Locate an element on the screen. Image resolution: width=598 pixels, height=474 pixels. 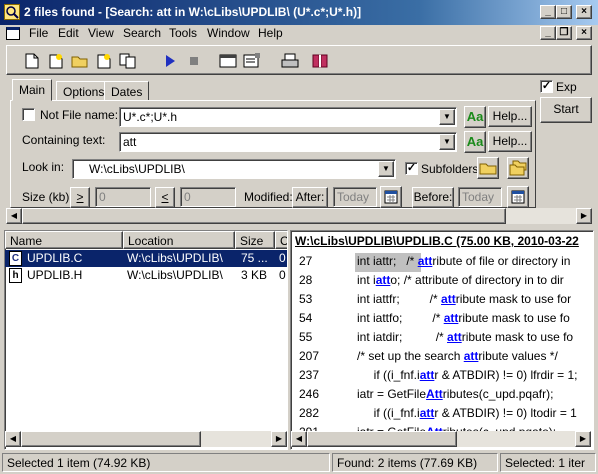
before-button: Before: is located at coordinates (433, 197).